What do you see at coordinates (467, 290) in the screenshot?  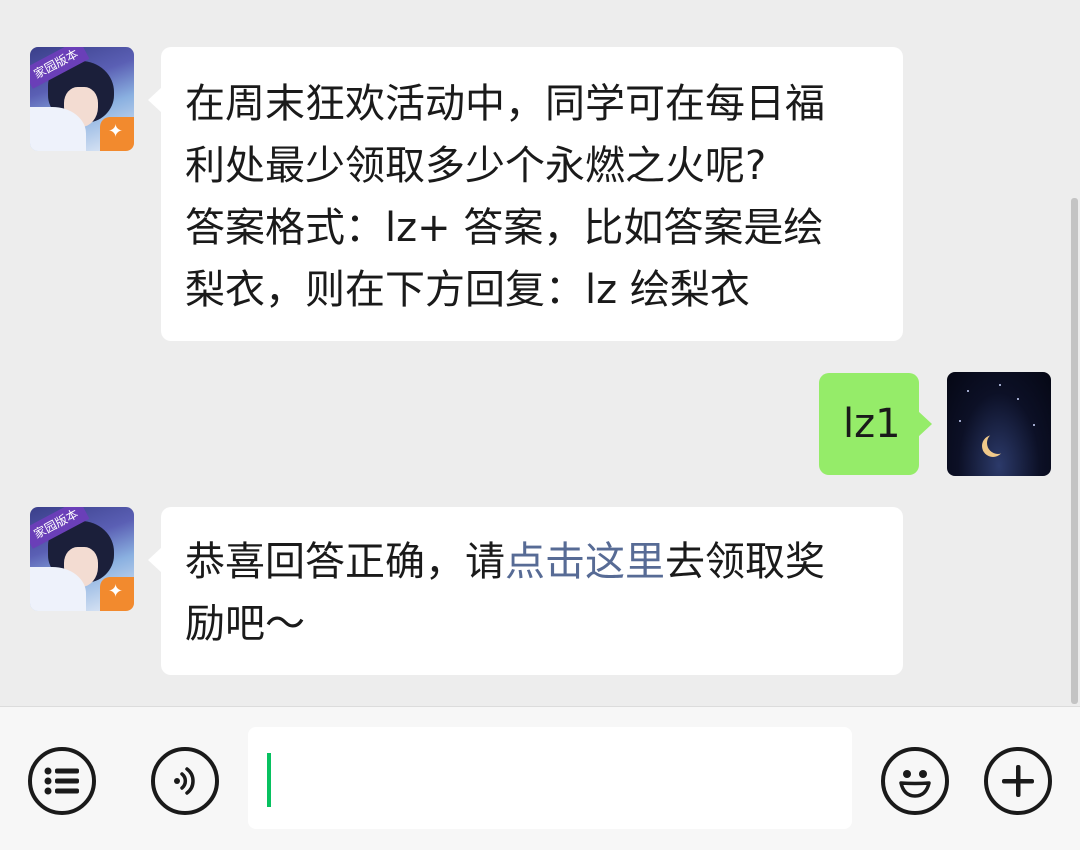 I see `message-line: 梨衣，则在下方回复：lz 绘梨衣` at bounding box center [467, 290].